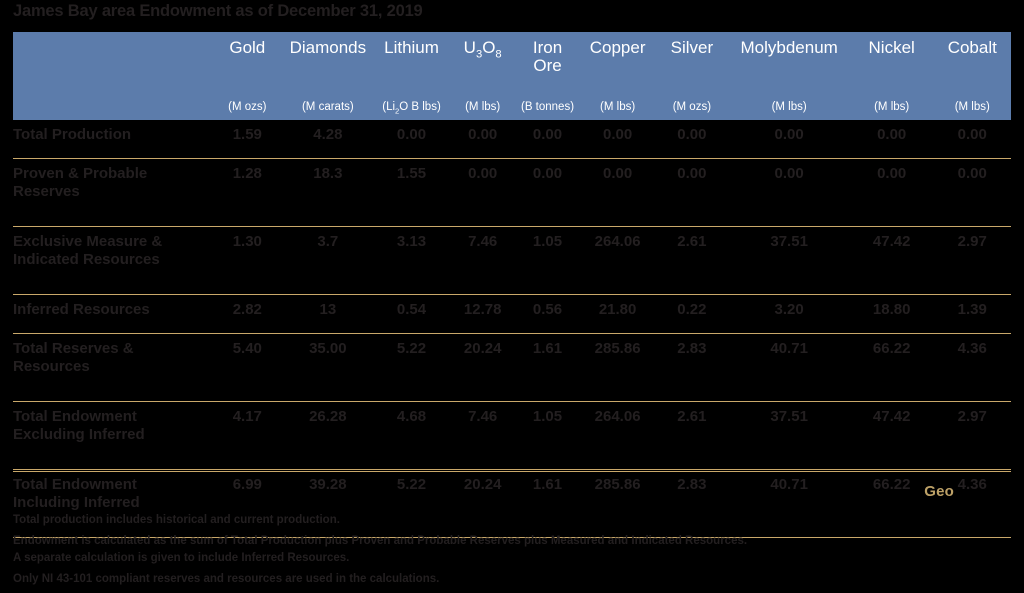 Image resolution: width=1024 pixels, height=593 pixels. Describe the element at coordinates (789, 104) in the screenshot. I see `unit-cell-molybdenum: (M lbs)` at that location.